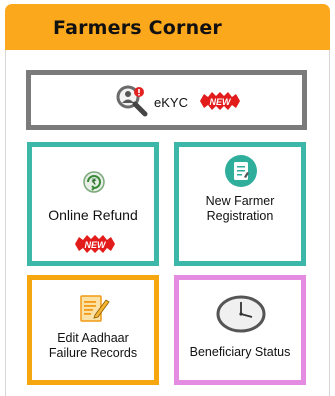 Image resolution: width=335 pixels, height=396 pixels. Describe the element at coordinates (240, 201) in the screenshot. I see `new-farmer-label-line1: New Farmer` at that location.